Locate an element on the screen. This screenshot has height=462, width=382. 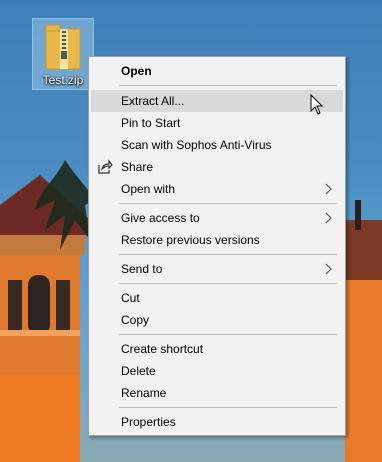
menu-item-share: Share is located at coordinates (217, 167).